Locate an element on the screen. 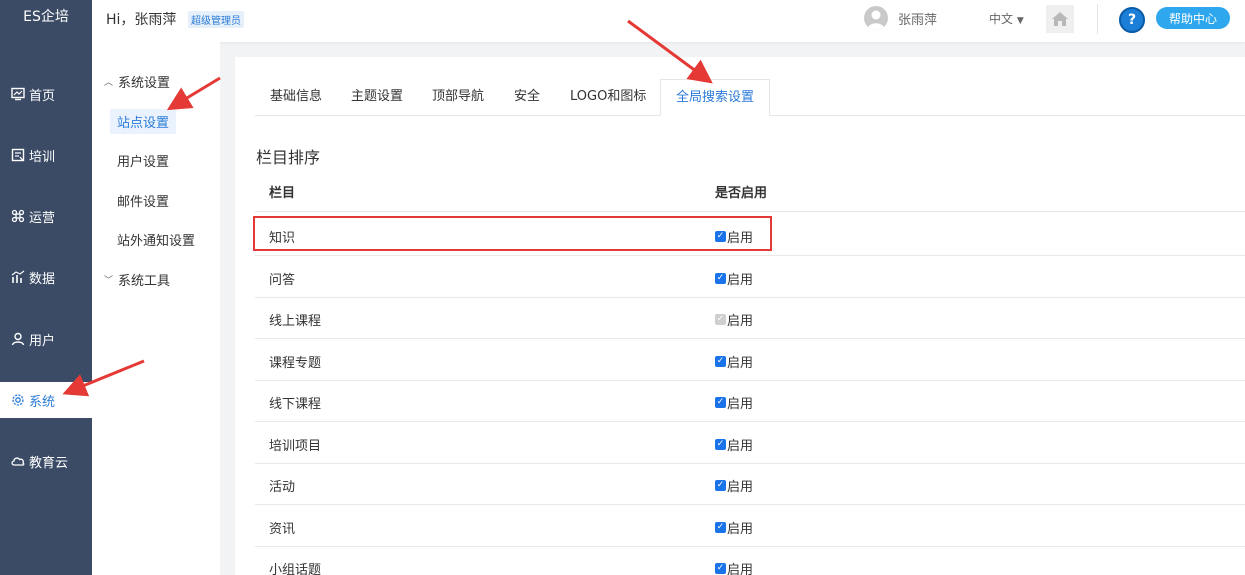  row-name: 小组话题 is located at coordinates (295, 569).